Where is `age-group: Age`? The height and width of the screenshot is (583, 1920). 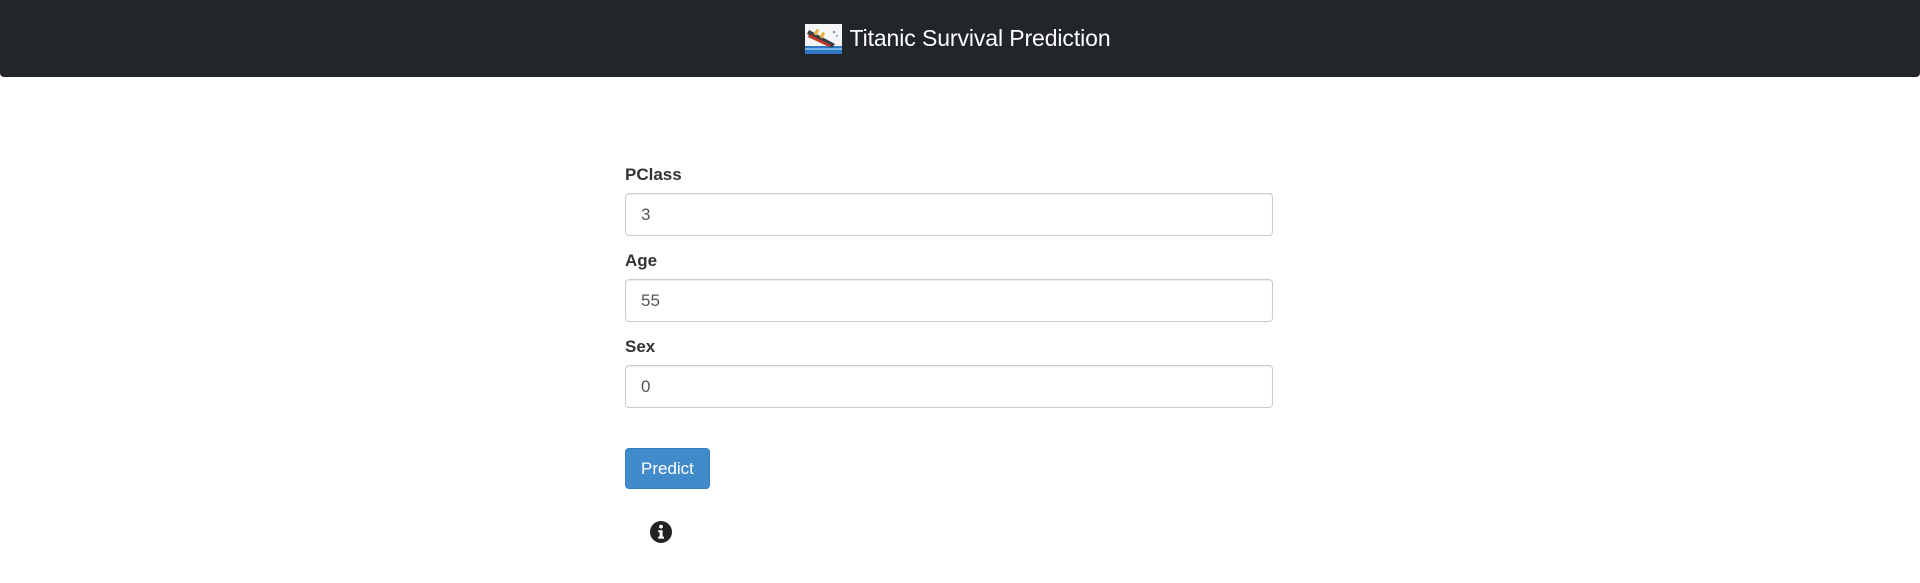
age-group: Age is located at coordinates (949, 285).